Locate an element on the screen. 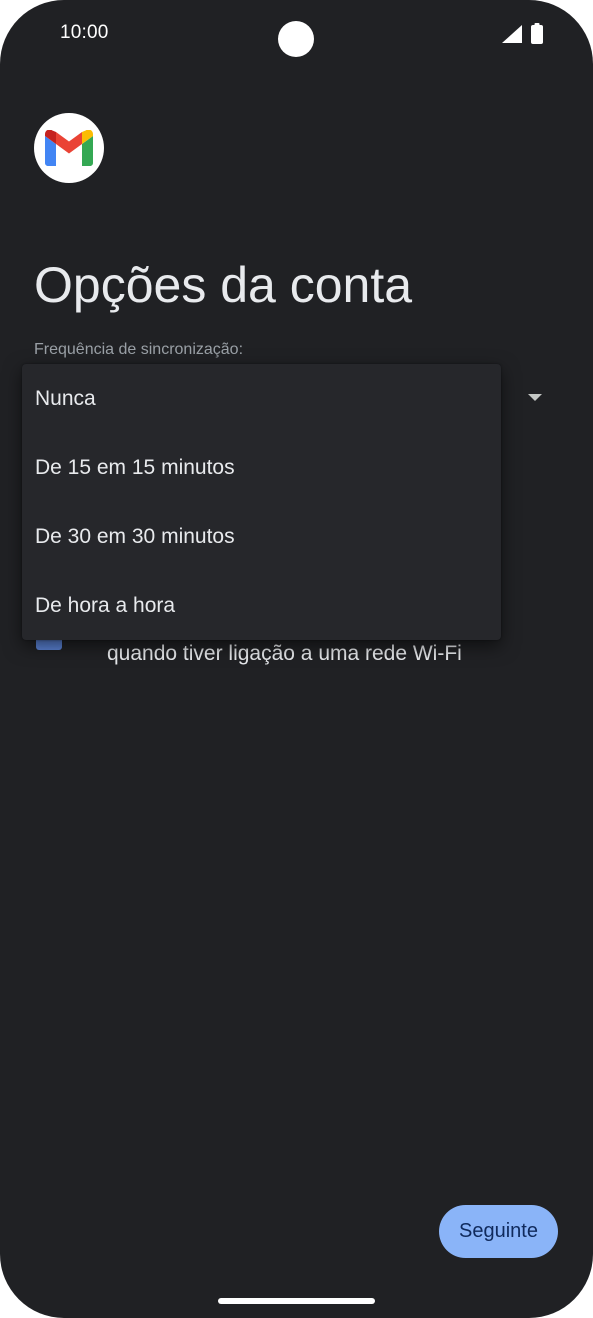 The image size is (593, 1318). menu-item-hourly: De hora a hora is located at coordinates (261, 605).